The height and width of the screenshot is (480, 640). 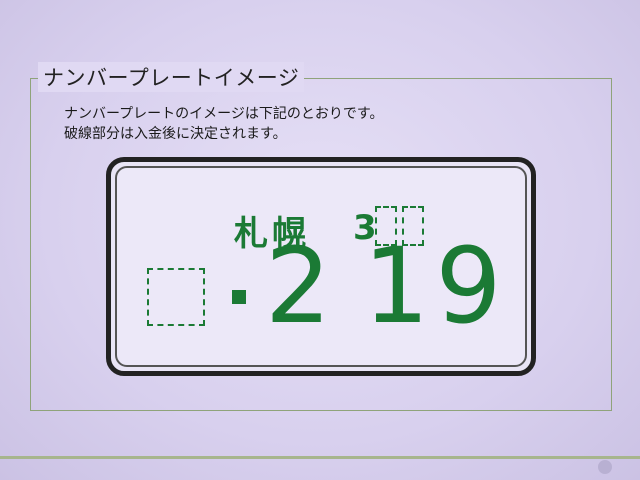 What do you see at coordinates (176, 297) in the screenshot?
I see `plate-hiragana-placeholder` at bounding box center [176, 297].